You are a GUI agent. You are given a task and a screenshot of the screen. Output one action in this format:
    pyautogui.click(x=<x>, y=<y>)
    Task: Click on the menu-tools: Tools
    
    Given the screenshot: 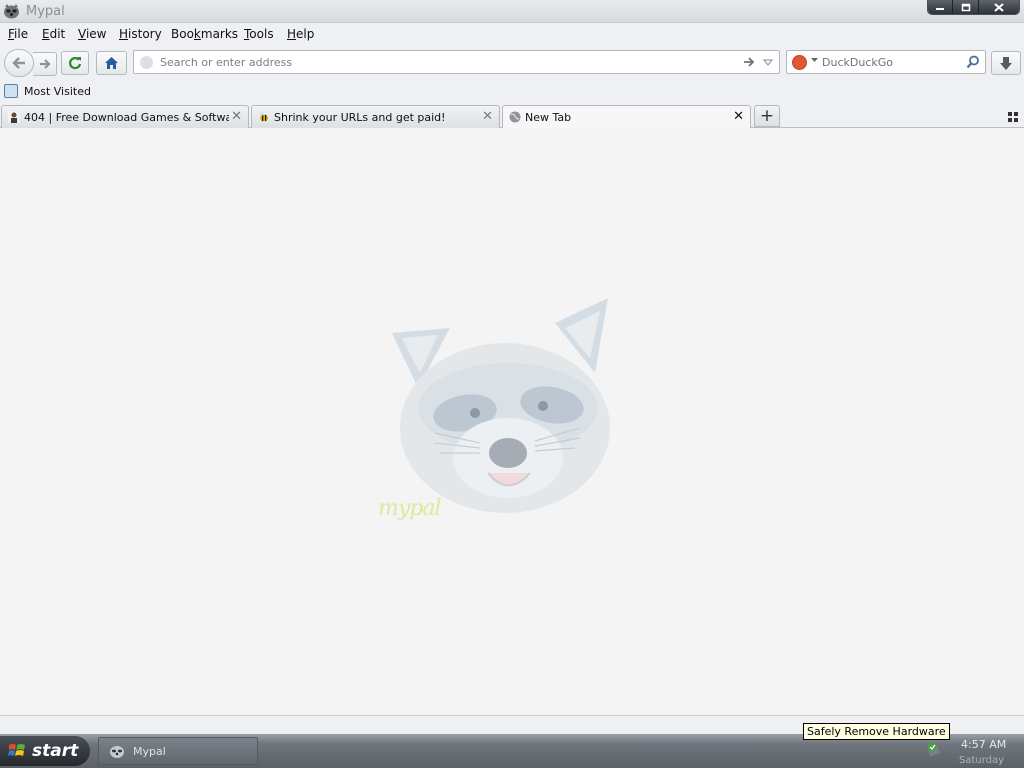 What is the action you would take?
    pyautogui.click(x=259, y=34)
    